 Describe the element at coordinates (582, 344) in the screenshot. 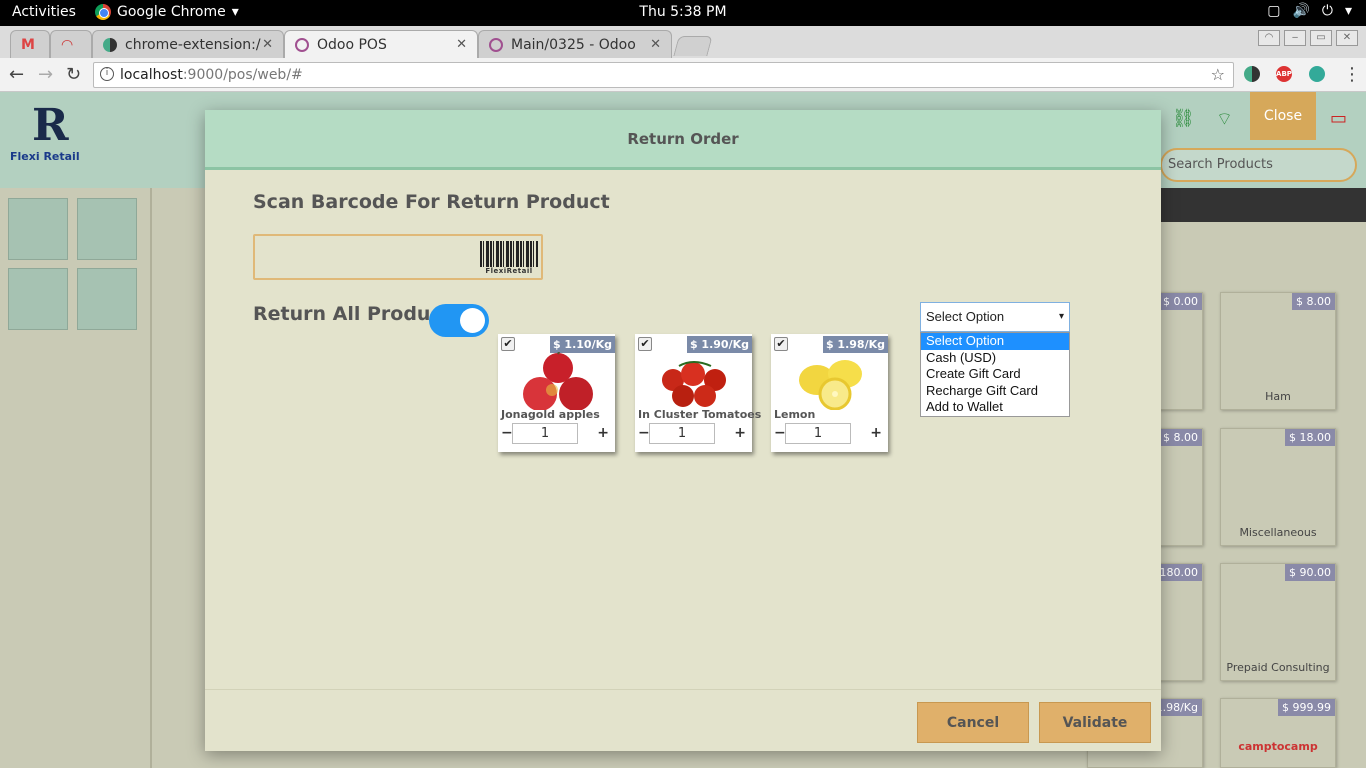

I see `price-badge: $ 1.10/Kg` at that location.